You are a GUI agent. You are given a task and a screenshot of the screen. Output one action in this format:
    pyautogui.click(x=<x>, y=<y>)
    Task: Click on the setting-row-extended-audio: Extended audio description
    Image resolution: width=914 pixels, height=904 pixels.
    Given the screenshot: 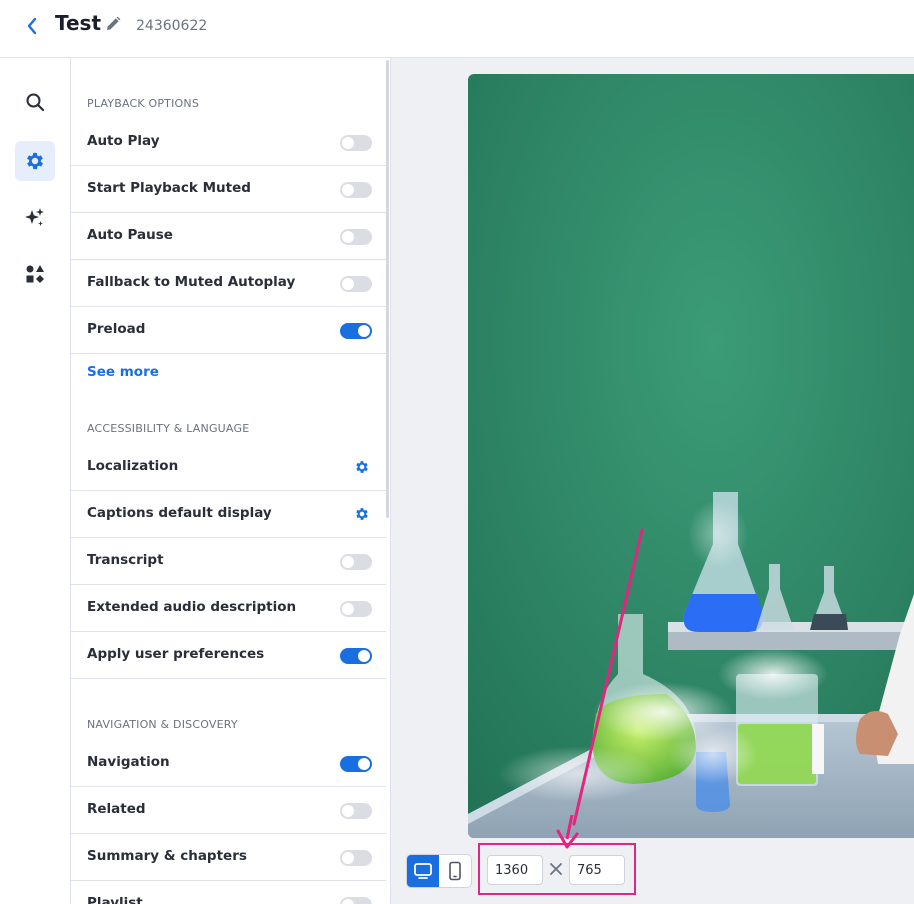 What is the action you would take?
    pyautogui.click(x=228, y=608)
    